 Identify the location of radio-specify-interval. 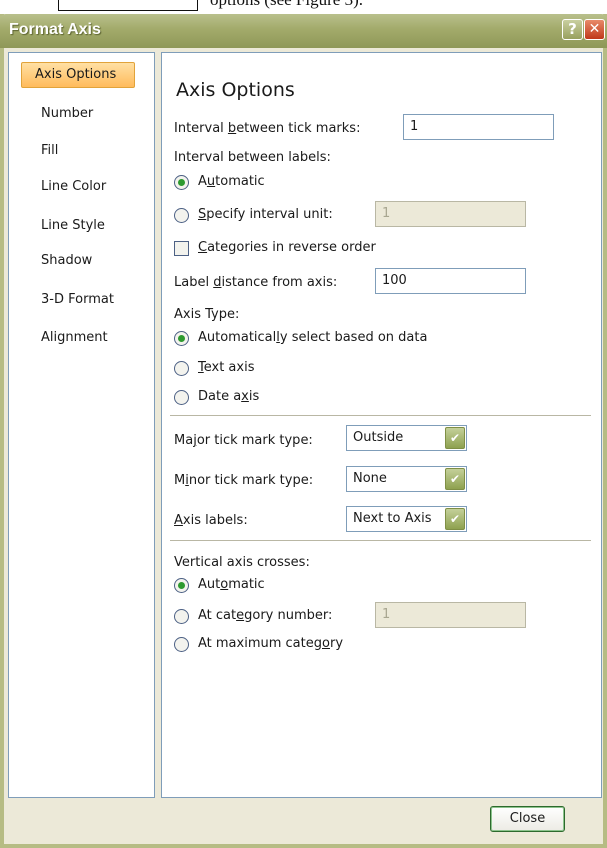
(181, 215).